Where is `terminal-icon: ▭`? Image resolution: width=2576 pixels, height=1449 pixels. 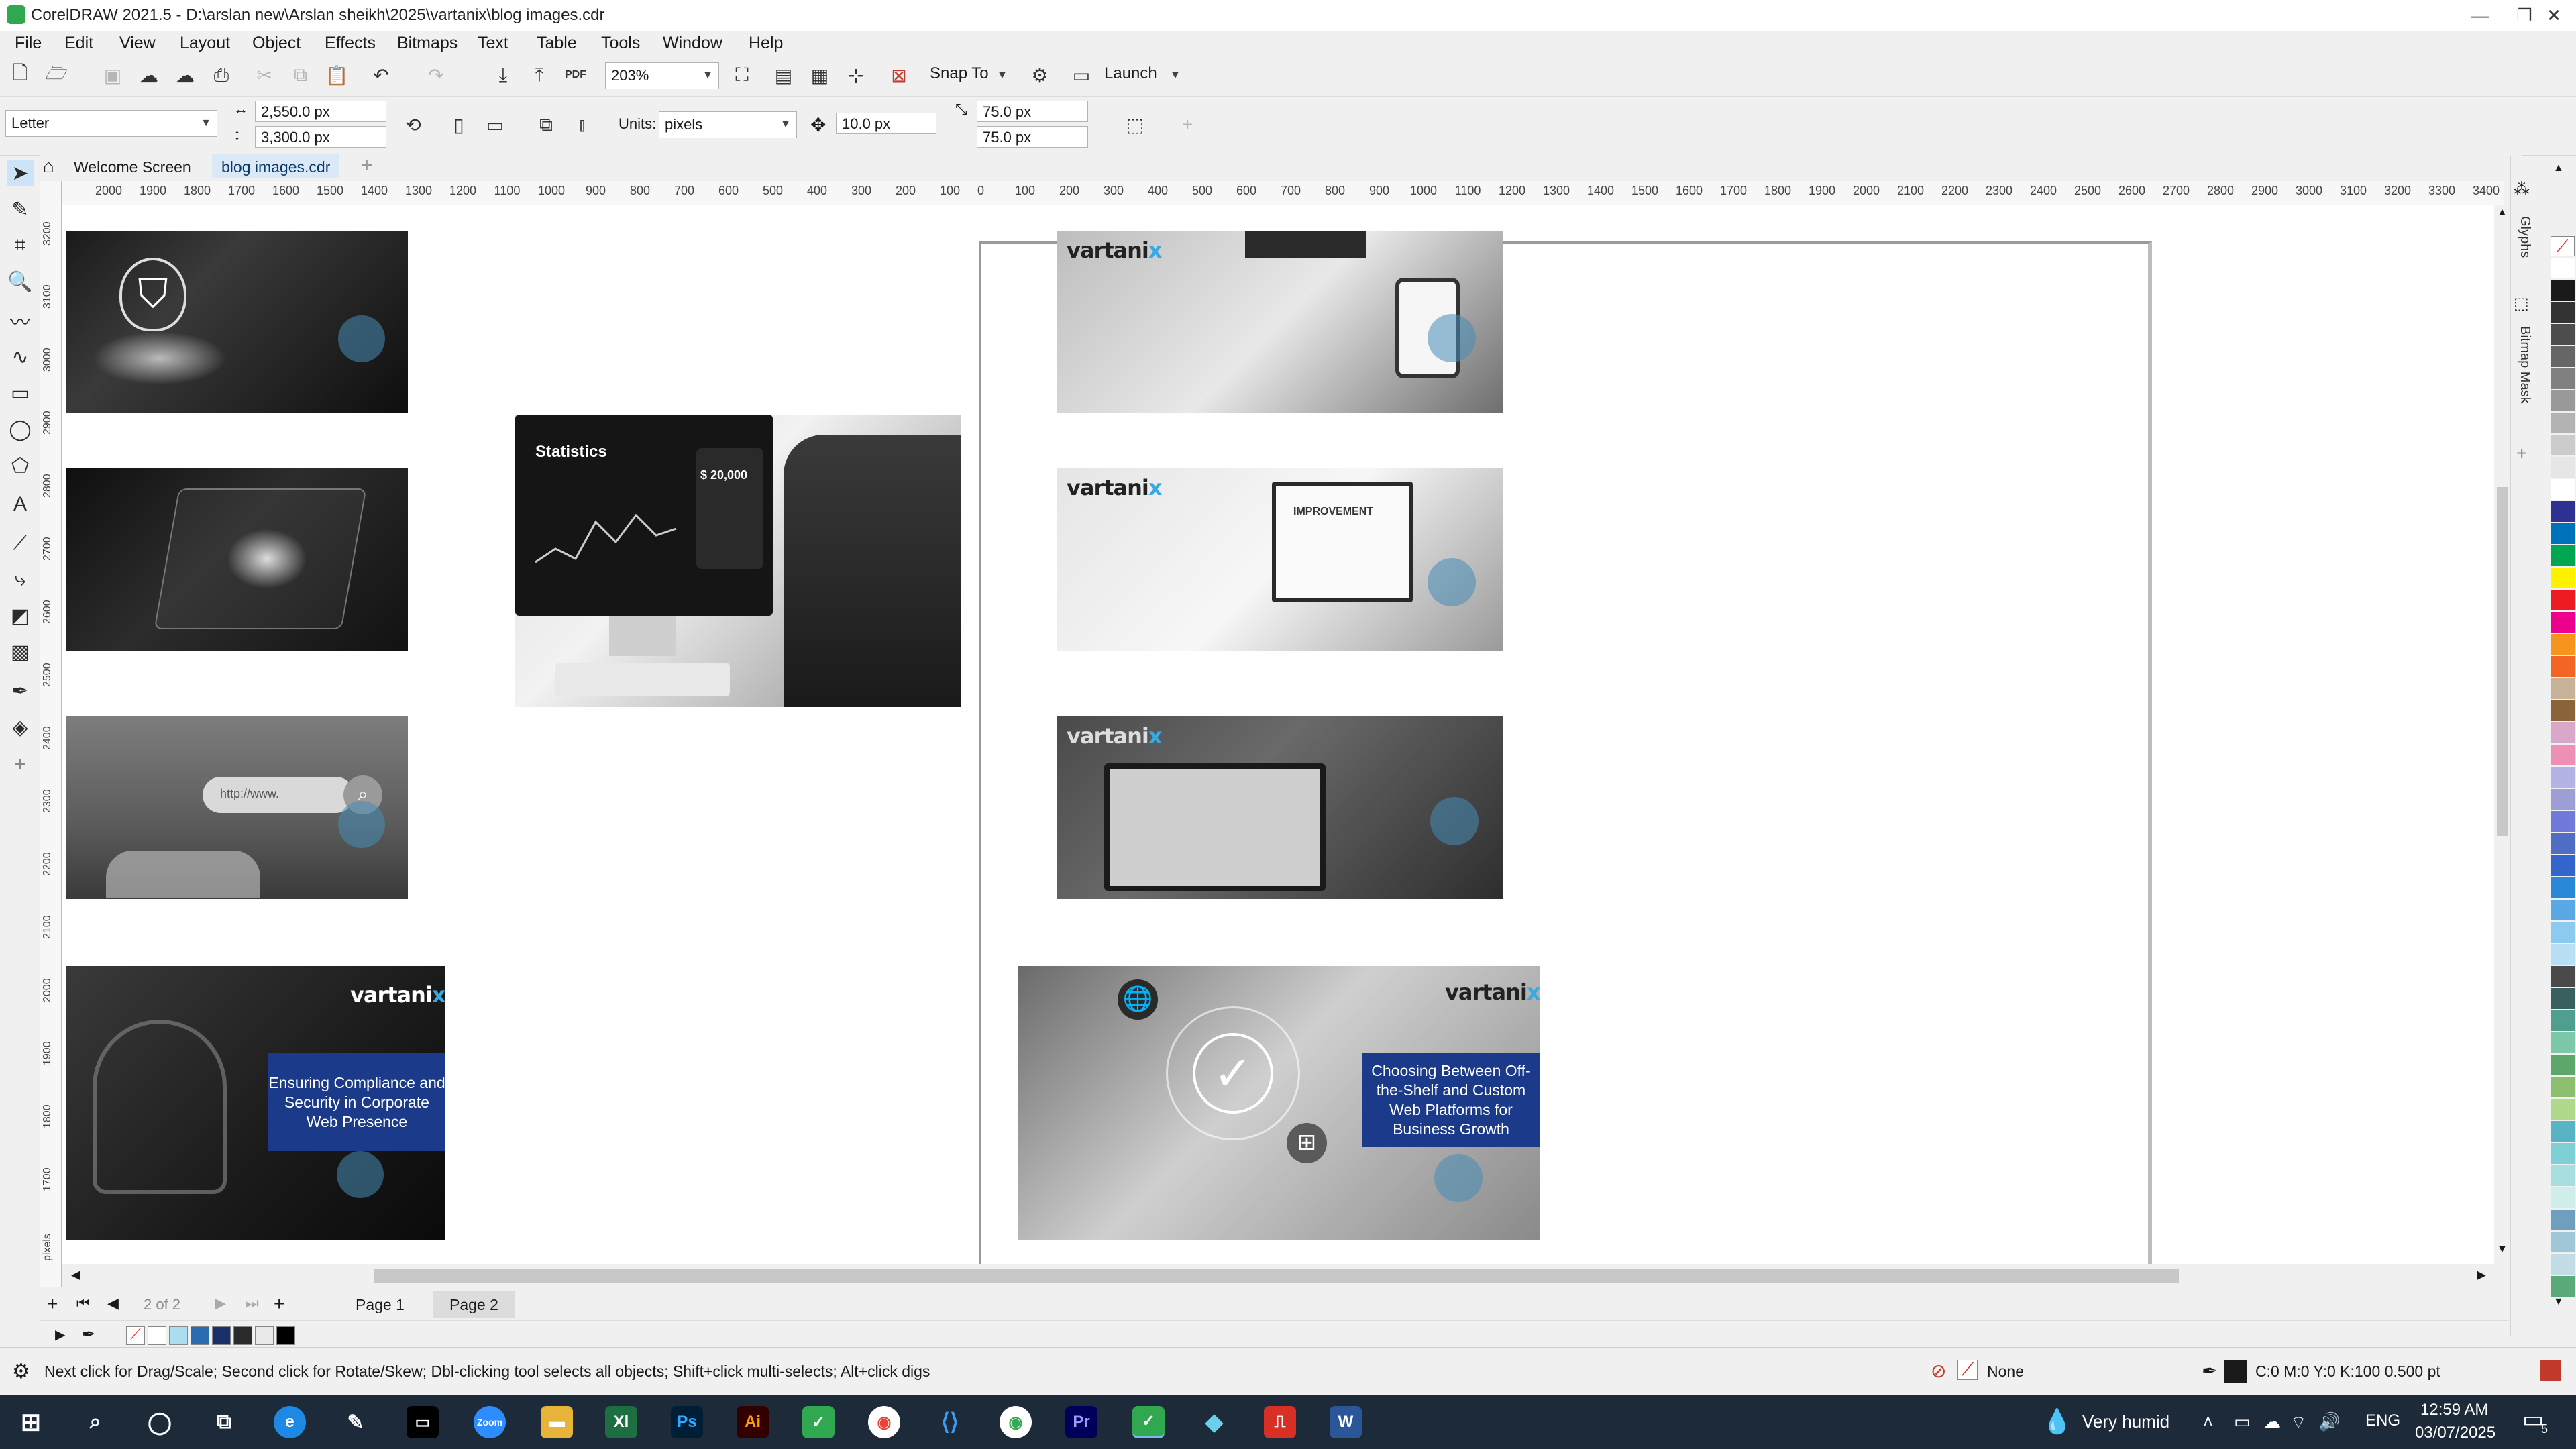 terminal-icon: ▭ is located at coordinates (423, 1422).